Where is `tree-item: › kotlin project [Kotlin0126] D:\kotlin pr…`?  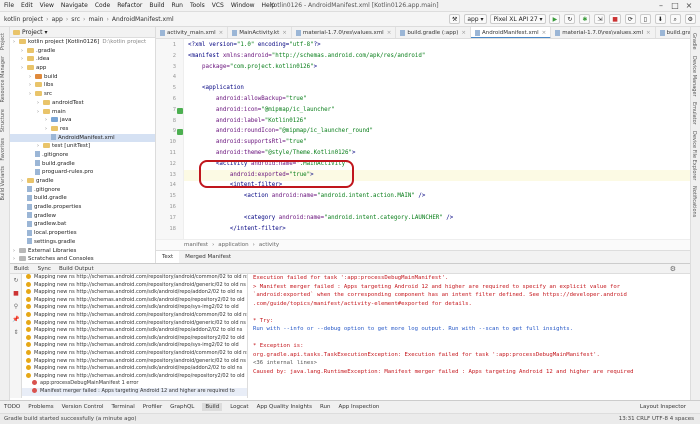
tree-item: › kotlin project [Kotlin0126] D:\kotlin pr… is located at coordinates (82, 42).